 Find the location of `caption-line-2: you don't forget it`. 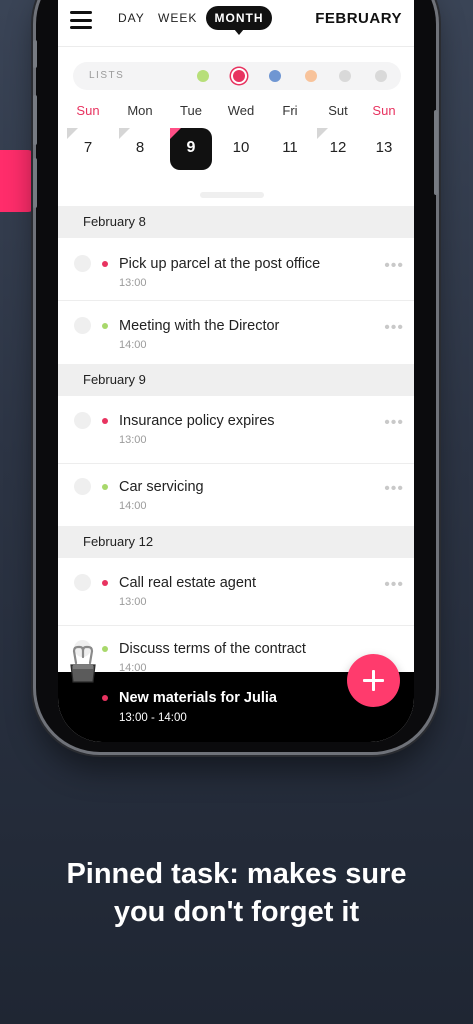

caption-line-2: you don't forget it is located at coordinates (236, 912).